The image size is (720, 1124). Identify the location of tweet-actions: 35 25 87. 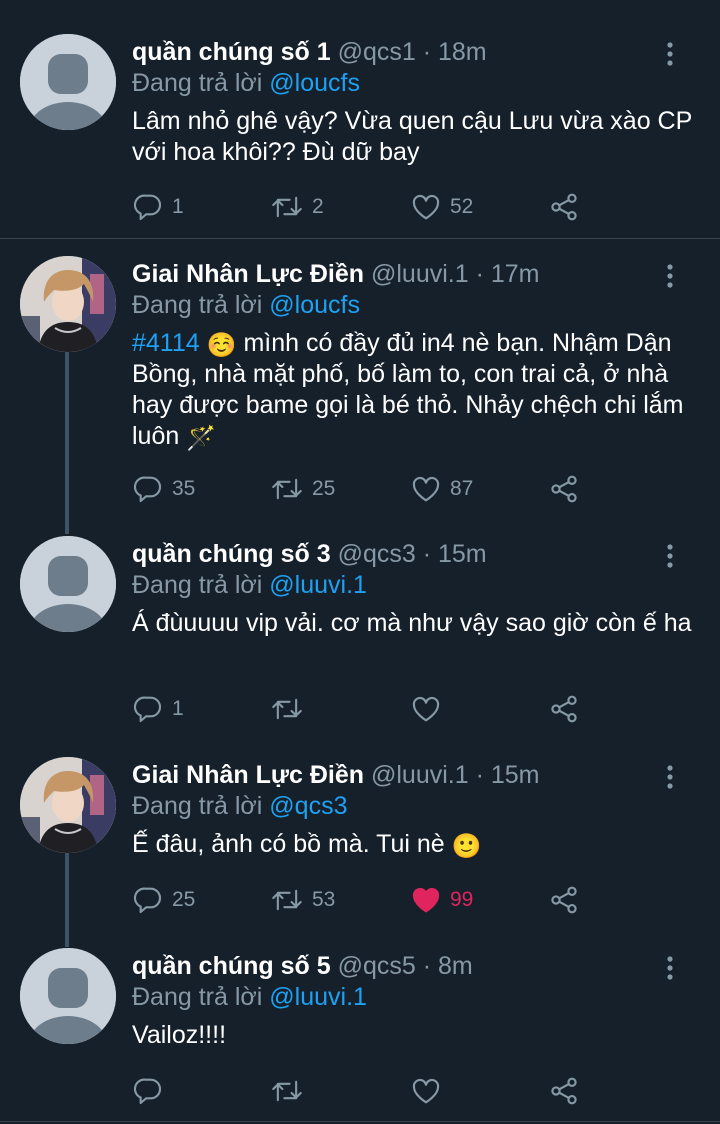
(362, 489).